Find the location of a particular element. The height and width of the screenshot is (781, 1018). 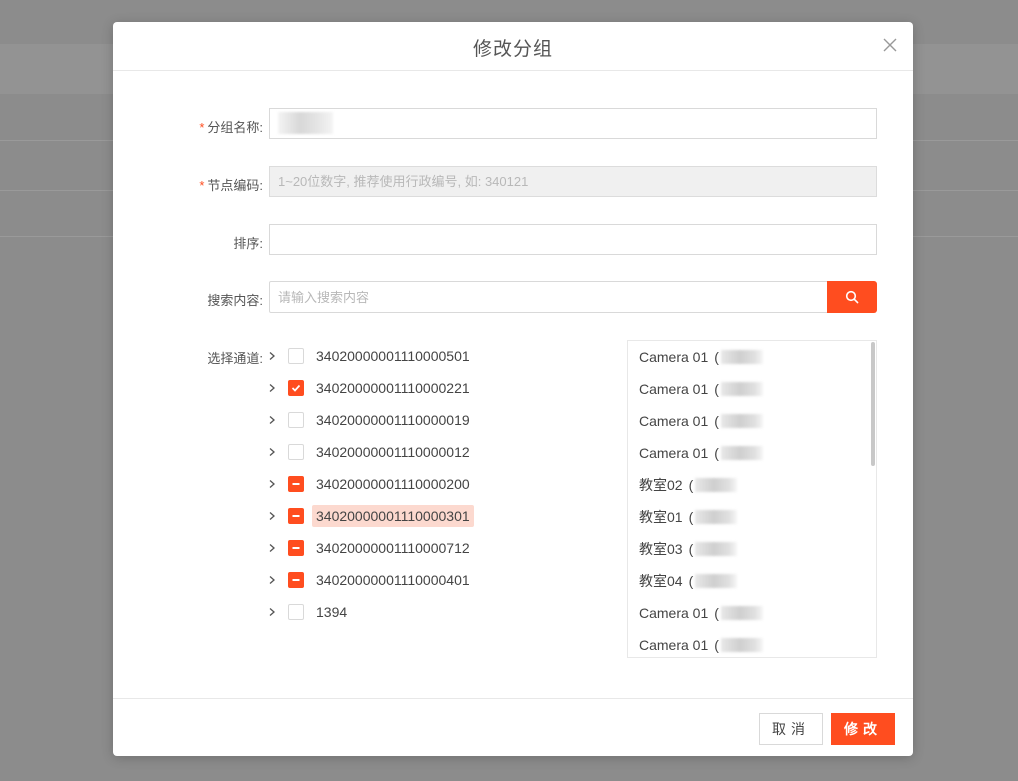

modify-button: 修改 is located at coordinates (863, 729).